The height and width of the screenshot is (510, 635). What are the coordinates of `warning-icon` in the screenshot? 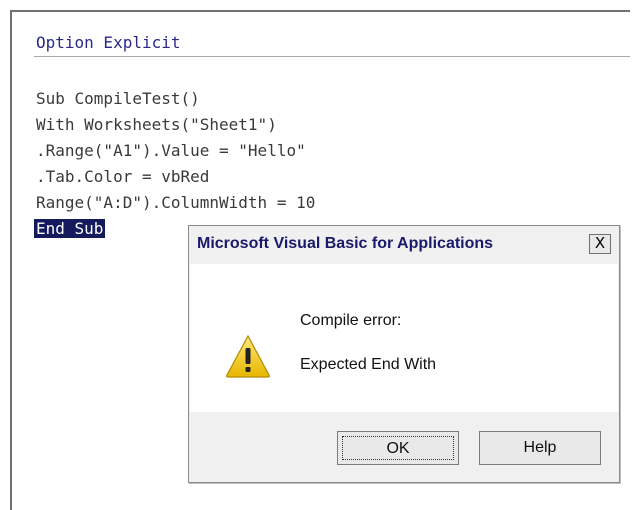 It's located at (248, 356).